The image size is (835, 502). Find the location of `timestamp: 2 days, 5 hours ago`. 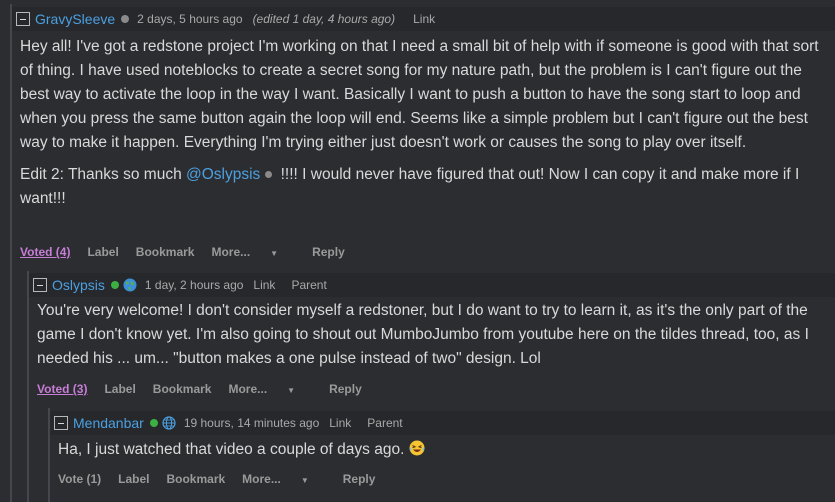

timestamp: 2 days, 5 hours ago is located at coordinates (190, 19).